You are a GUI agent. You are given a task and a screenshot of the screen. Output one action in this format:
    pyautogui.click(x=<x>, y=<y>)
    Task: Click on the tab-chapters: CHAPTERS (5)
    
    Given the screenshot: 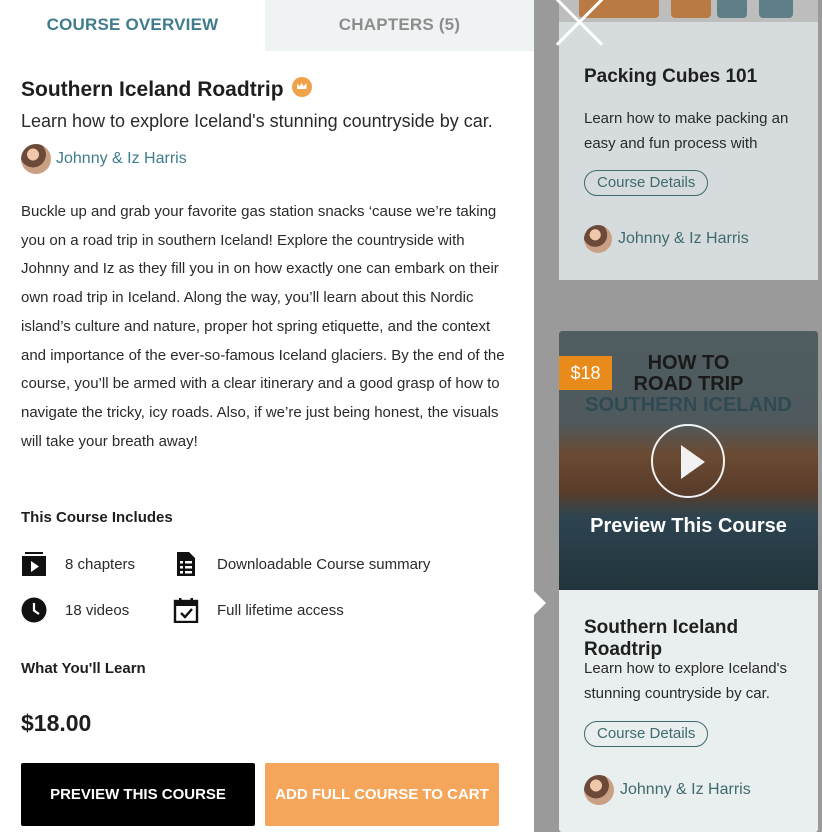 What is the action you would take?
    pyautogui.click(x=399, y=25)
    